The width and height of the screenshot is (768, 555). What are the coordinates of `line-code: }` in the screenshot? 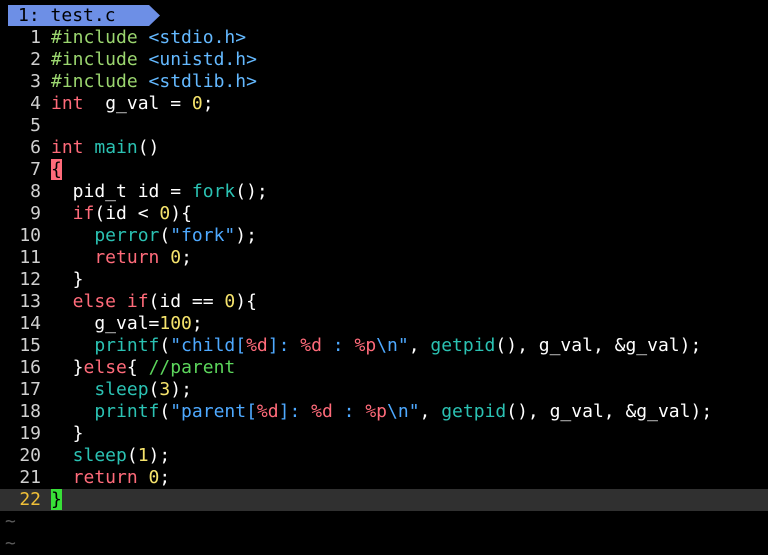 It's located at (67, 279).